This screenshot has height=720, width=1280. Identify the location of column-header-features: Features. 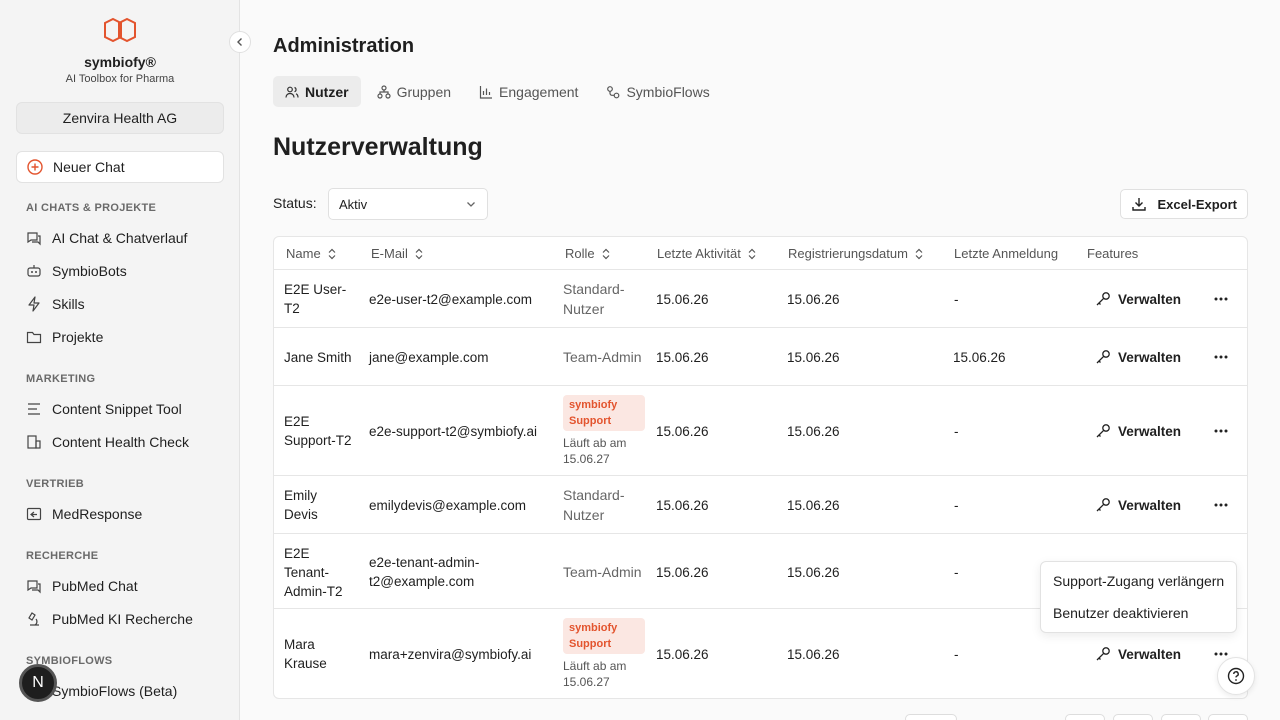
(1112, 253).